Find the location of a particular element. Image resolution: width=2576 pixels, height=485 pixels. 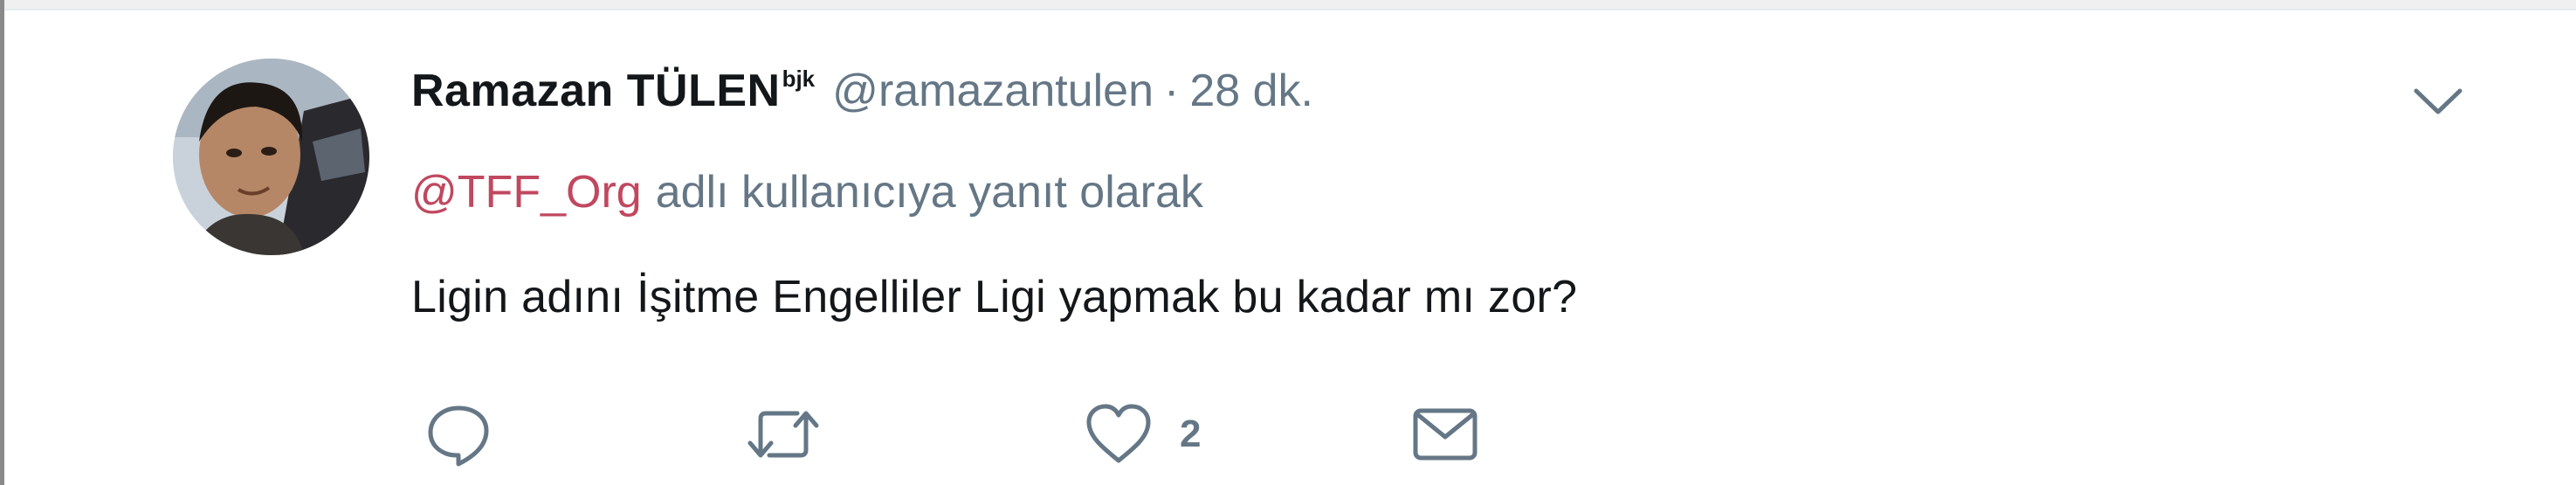

author-display-name: Ramazan TÜLEN is located at coordinates (596, 91).